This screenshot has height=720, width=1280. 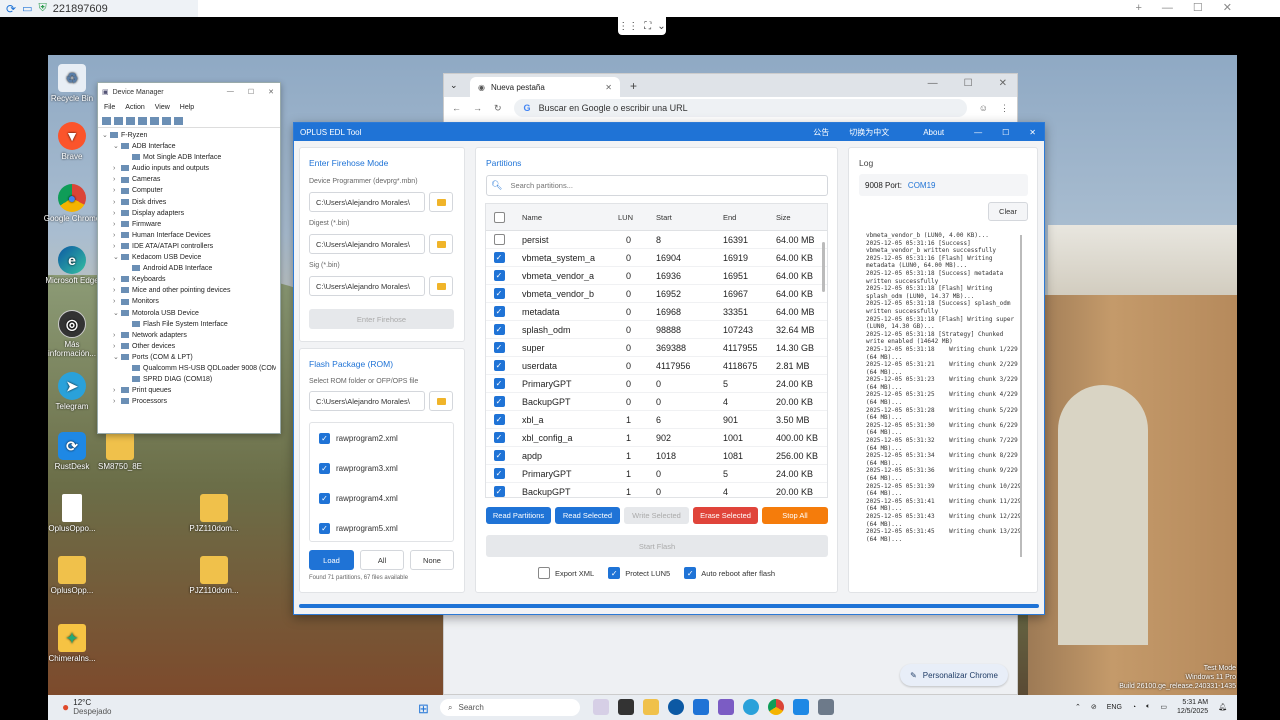 What do you see at coordinates (189, 401) in the screenshot?
I see `device-tree-node: › Processors` at bounding box center [189, 401].